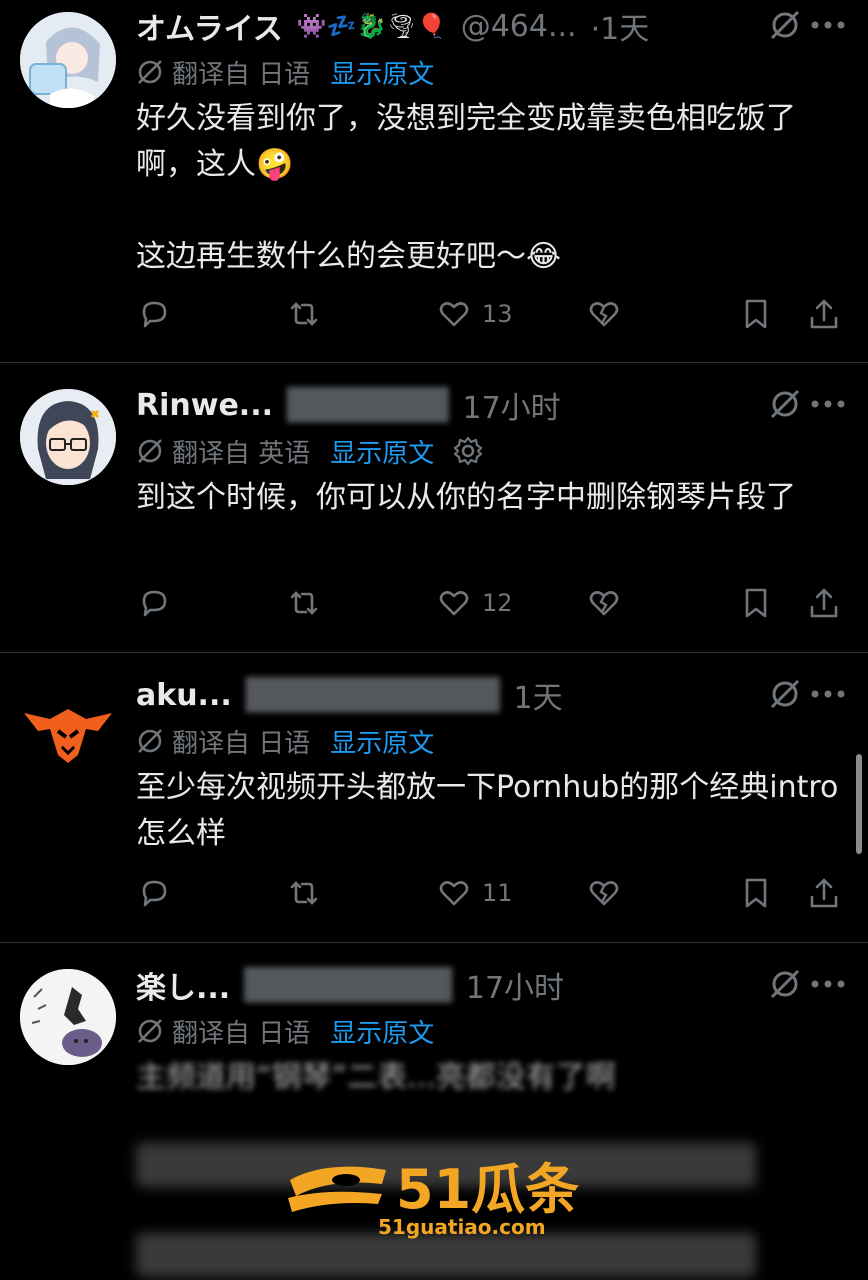  Describe the element at coordinates (376, 1077) in the screenshot. I see `post-text: 主频道用“钢琴”二表...亮都没有了啊` at that location.